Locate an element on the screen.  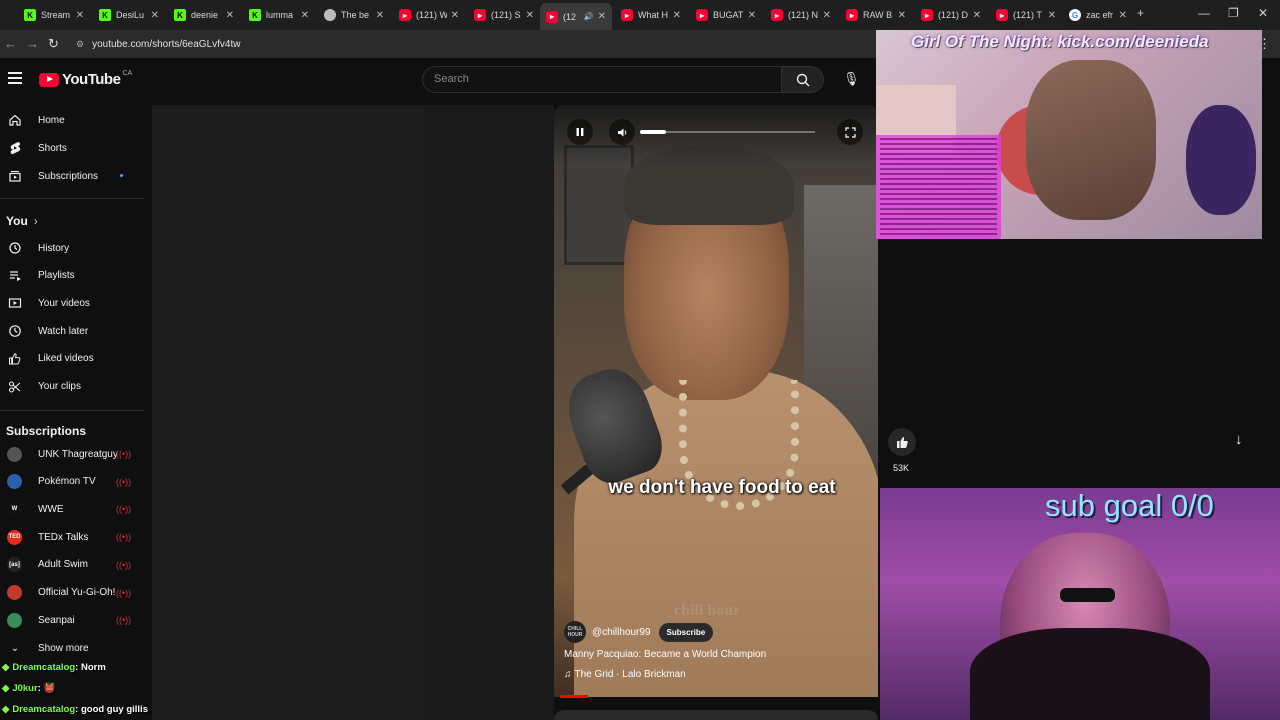
voice-search-icon: 🎙 is located at coordinates (851, 79).